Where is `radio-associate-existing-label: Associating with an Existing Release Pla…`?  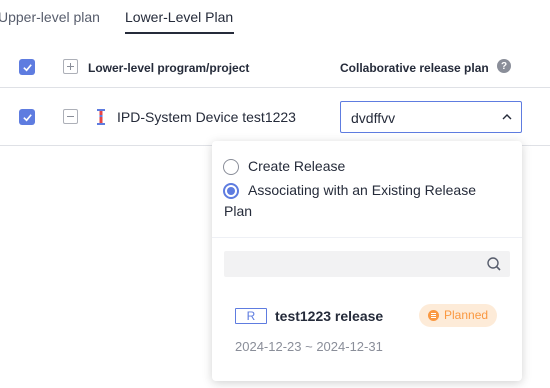
radio-associate-existing-label: Associating with an Existing Release Pla… is located at coordinates (359, 201).